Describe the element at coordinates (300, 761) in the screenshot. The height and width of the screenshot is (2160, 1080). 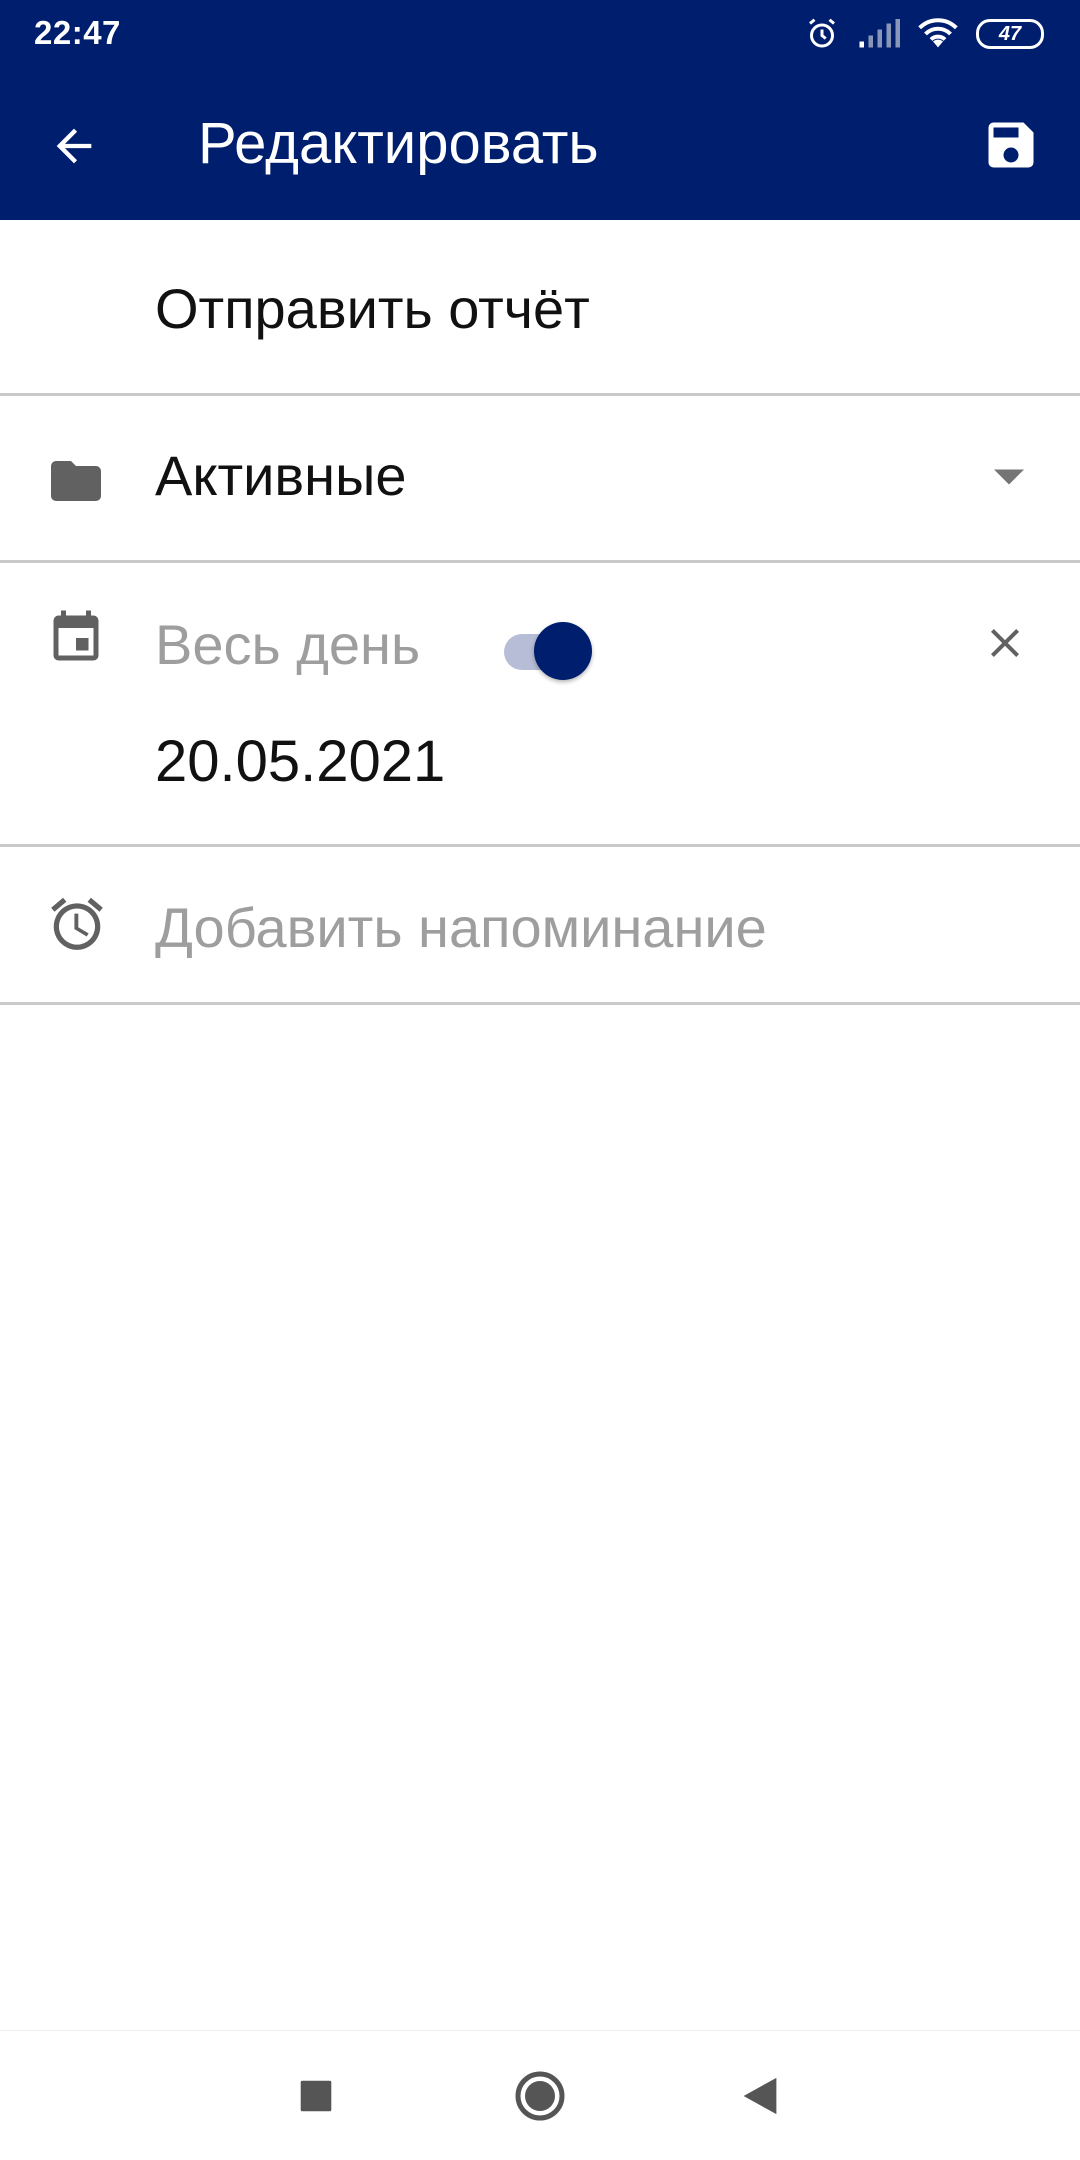
I see `date-value: 20.05.2021` at that location.